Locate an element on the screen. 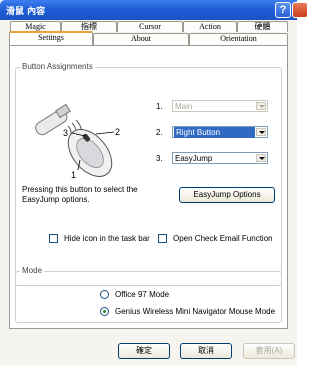 Image resolution: width=320 pixels, height=365 pixels. tab-settings: Settings is located at coordinates (51, 38).